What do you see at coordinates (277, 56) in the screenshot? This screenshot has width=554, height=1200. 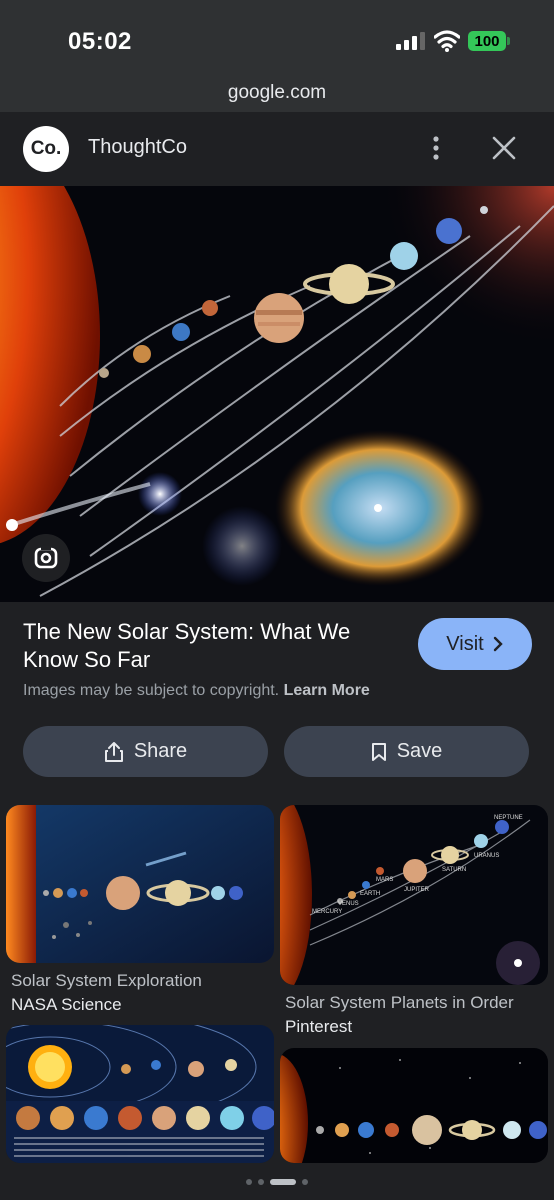 I see `status-bar: 05:02 100 google.com` at bounding box center [277, 56].